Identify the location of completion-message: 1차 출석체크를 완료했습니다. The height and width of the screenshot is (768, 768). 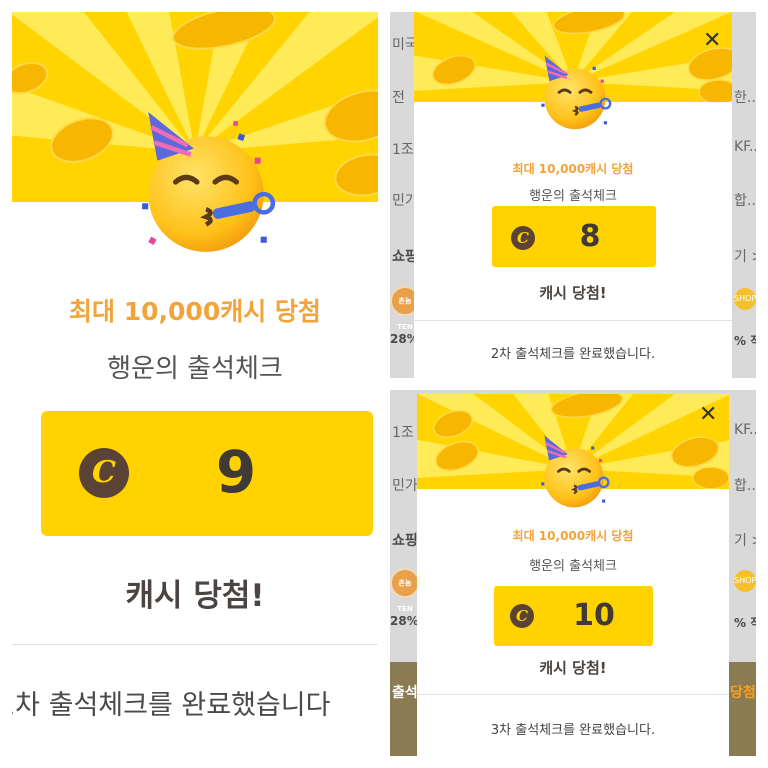
(171, 705).